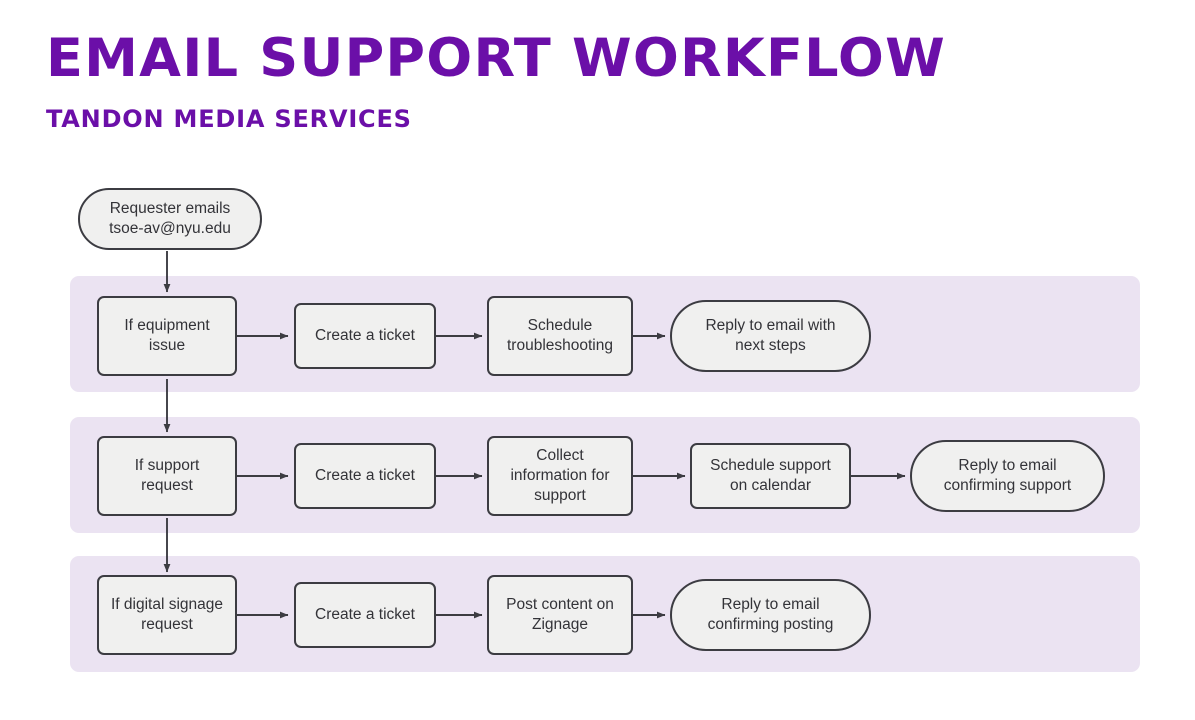  Describe the element at coordinates (770, 336) in the screenshot. I see `node-reply-next-steps: Reply to email with next steps` at that location.